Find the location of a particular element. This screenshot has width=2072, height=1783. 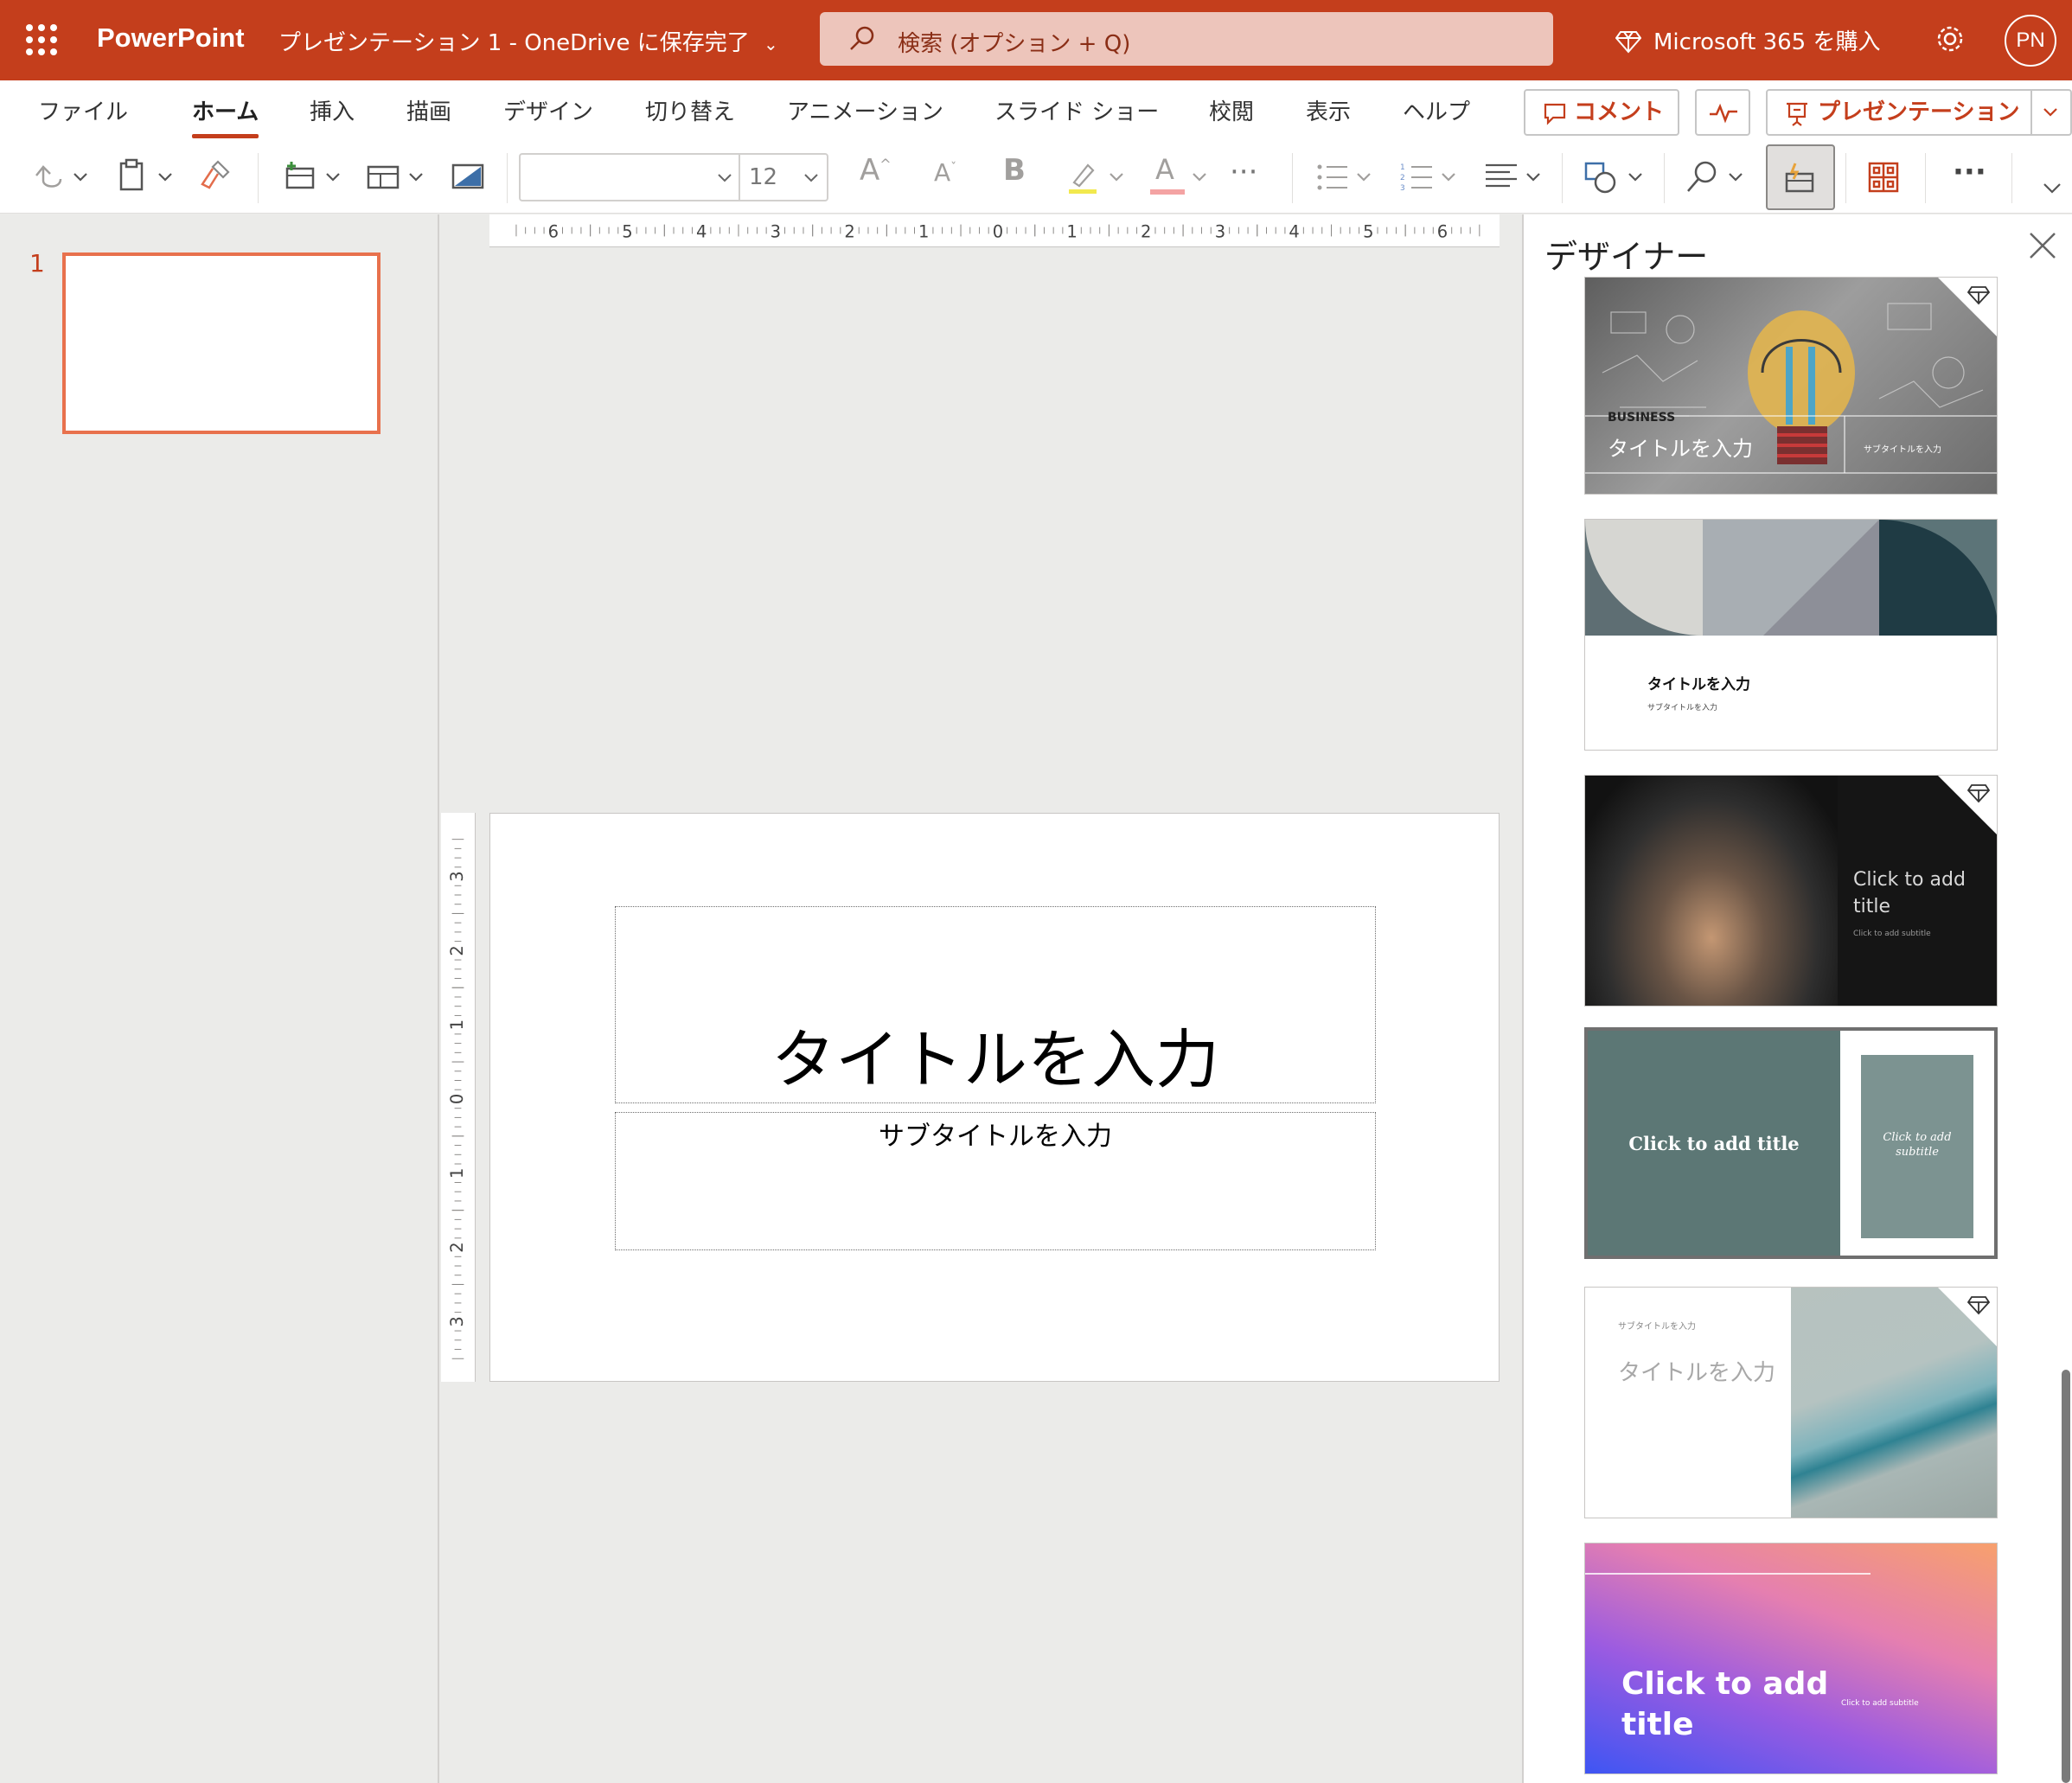

tab-slideshow: スライド ショー is located at coordinates (1076, 110).